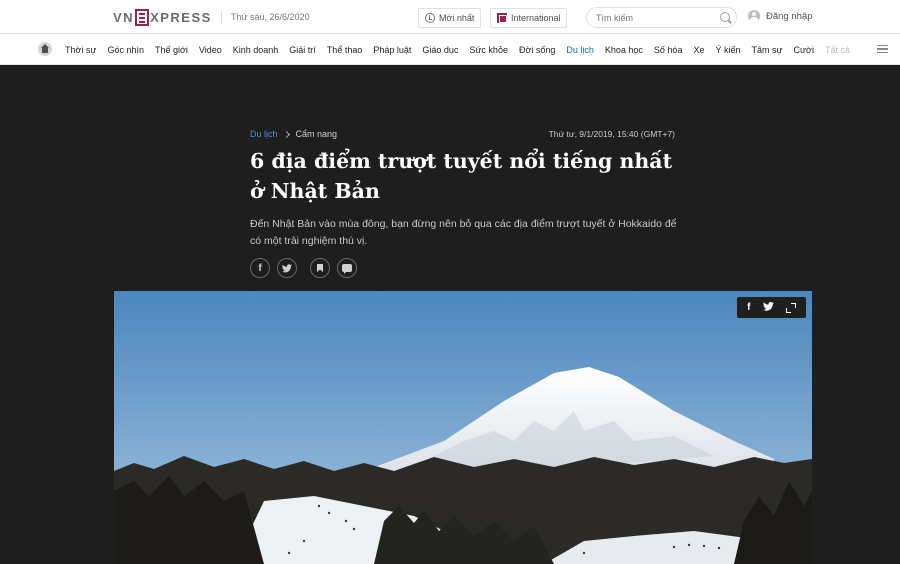 This screenshot has width=900, height=564. I want to click on bookmark-glyph, so click(320, 268).